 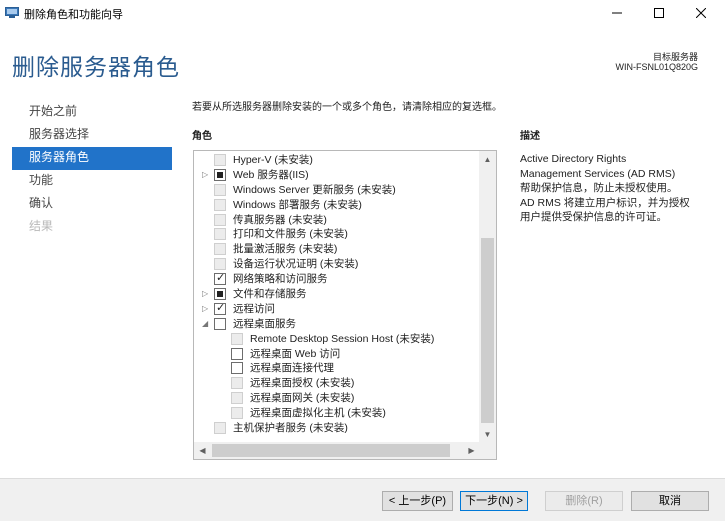 I want to click on role-label: 远程桌面虚拟化主机 (未安装), so click(x=318, y=413).